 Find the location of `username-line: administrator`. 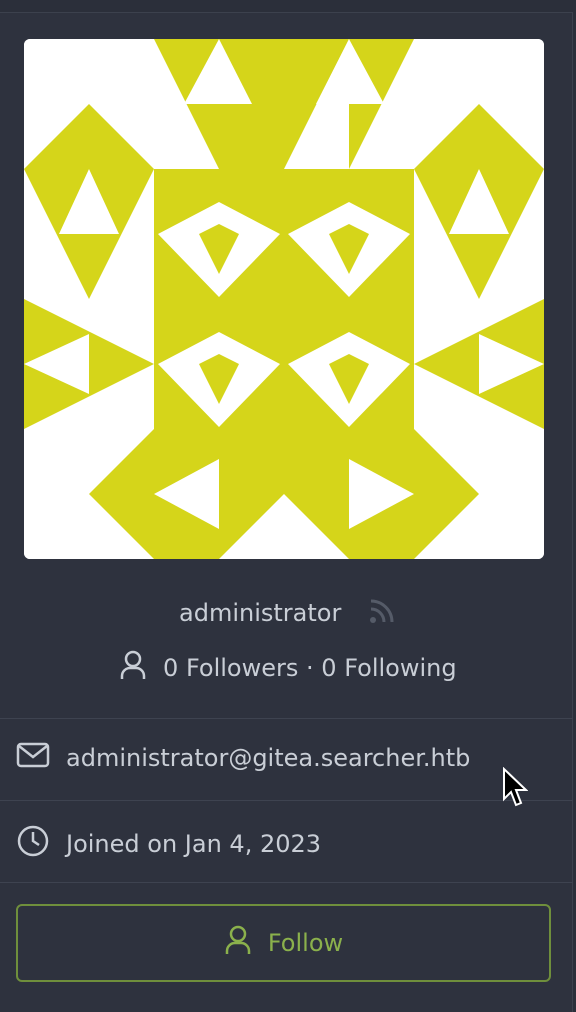

username-line: administrator is located at coordinates (288, 614).